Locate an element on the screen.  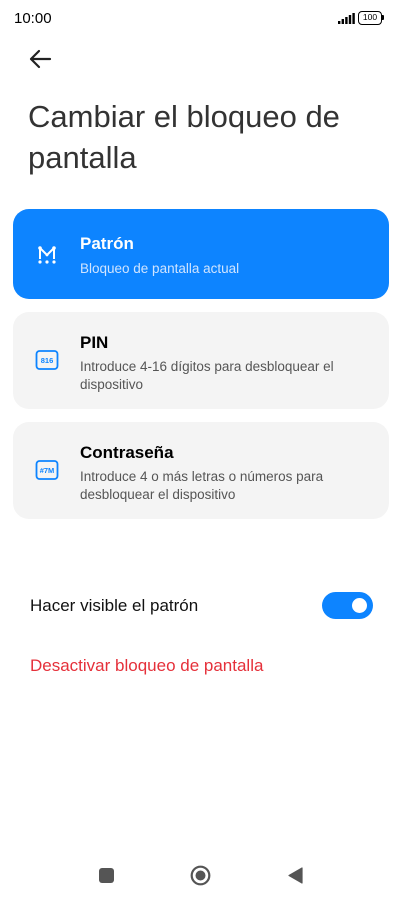
battery-level: 100 is located at coordinates (370, 18).